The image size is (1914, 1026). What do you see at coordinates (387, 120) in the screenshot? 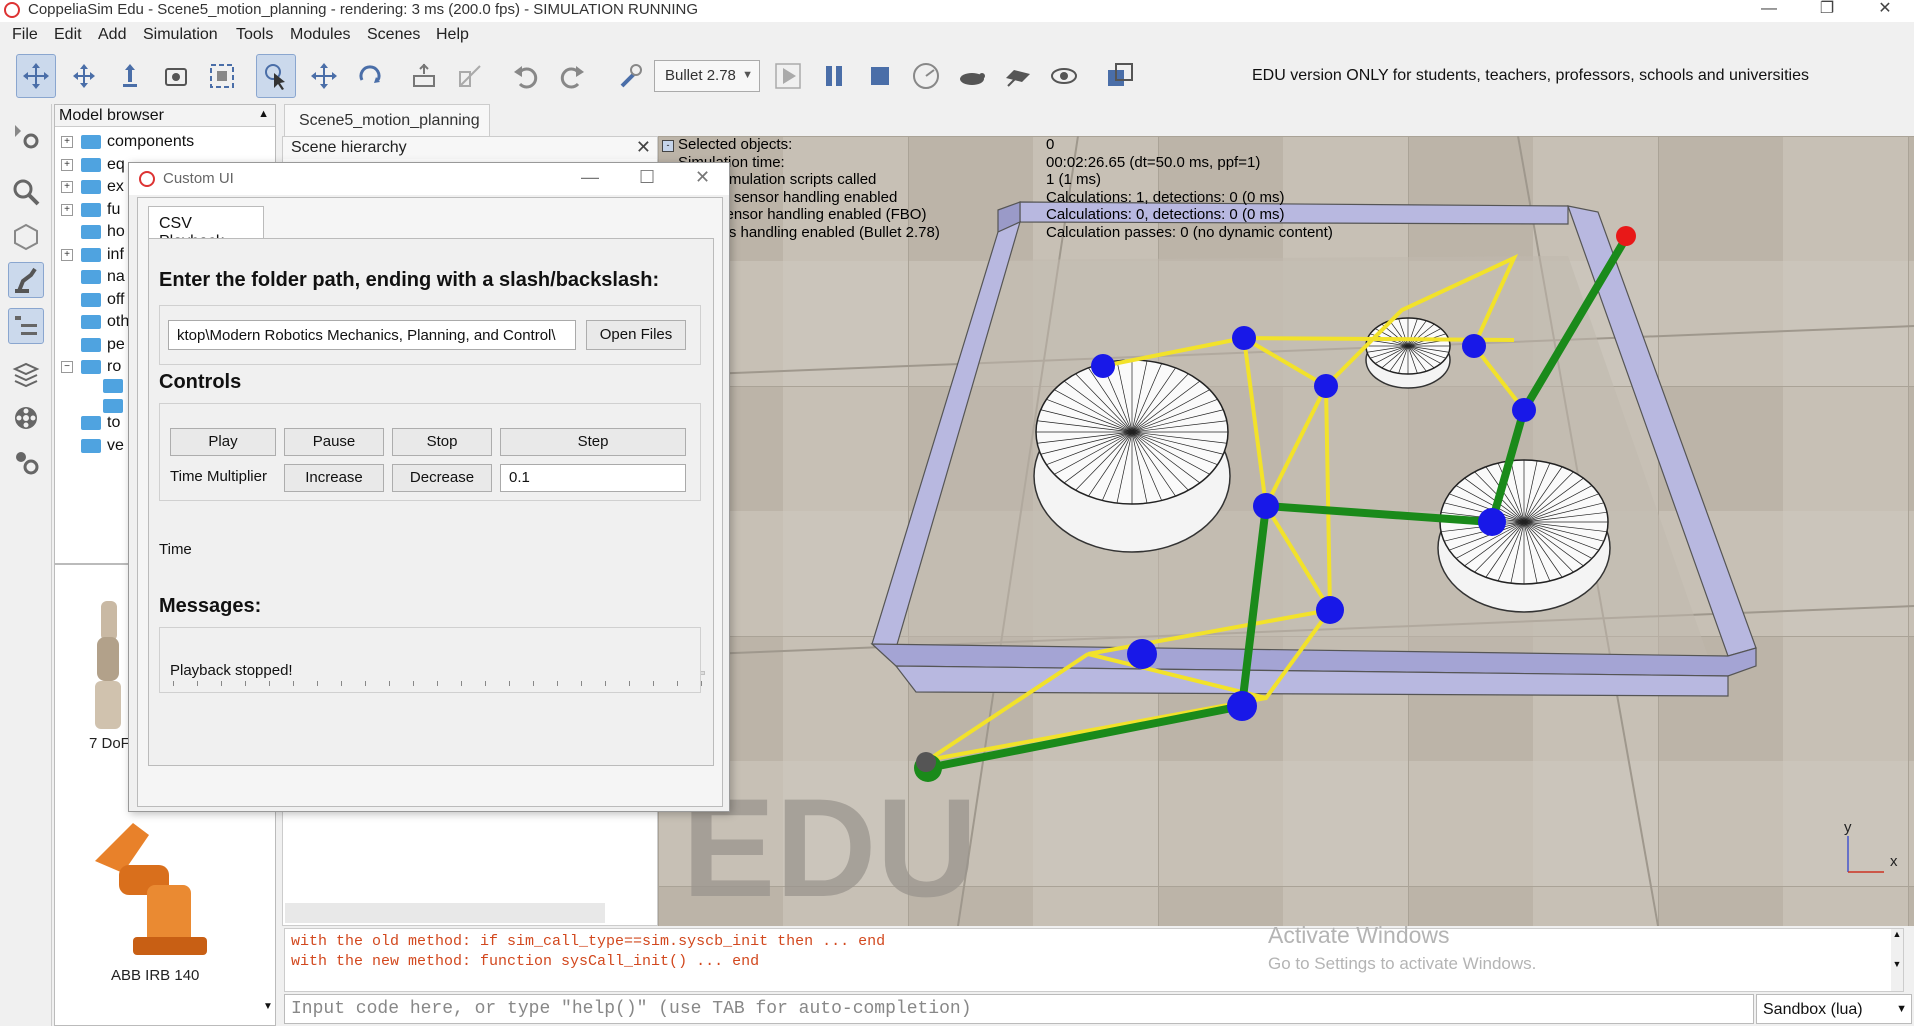
I see `scene-tab: Scene5_motion_planning` at bounding box center [387, 120].